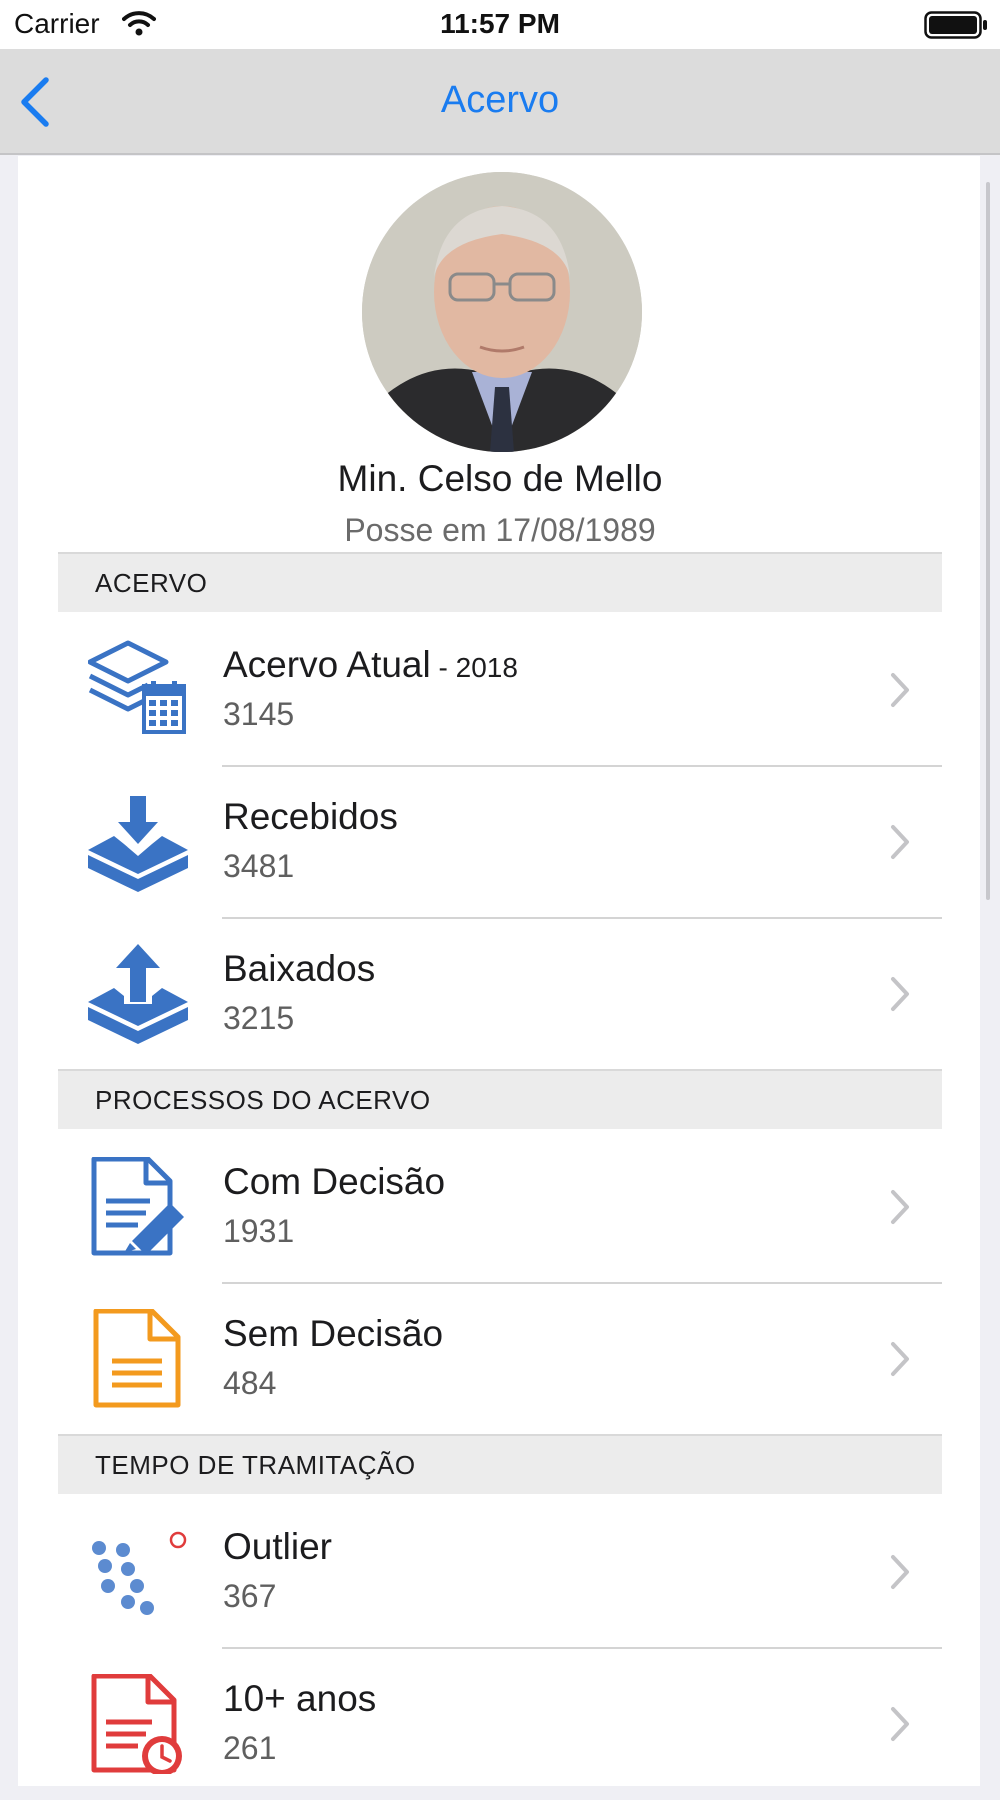 The width and height of the screenshot is (1000, 1800). I want to click on list-item-10-anos: 10+ anos 261, so click(500, 1724).